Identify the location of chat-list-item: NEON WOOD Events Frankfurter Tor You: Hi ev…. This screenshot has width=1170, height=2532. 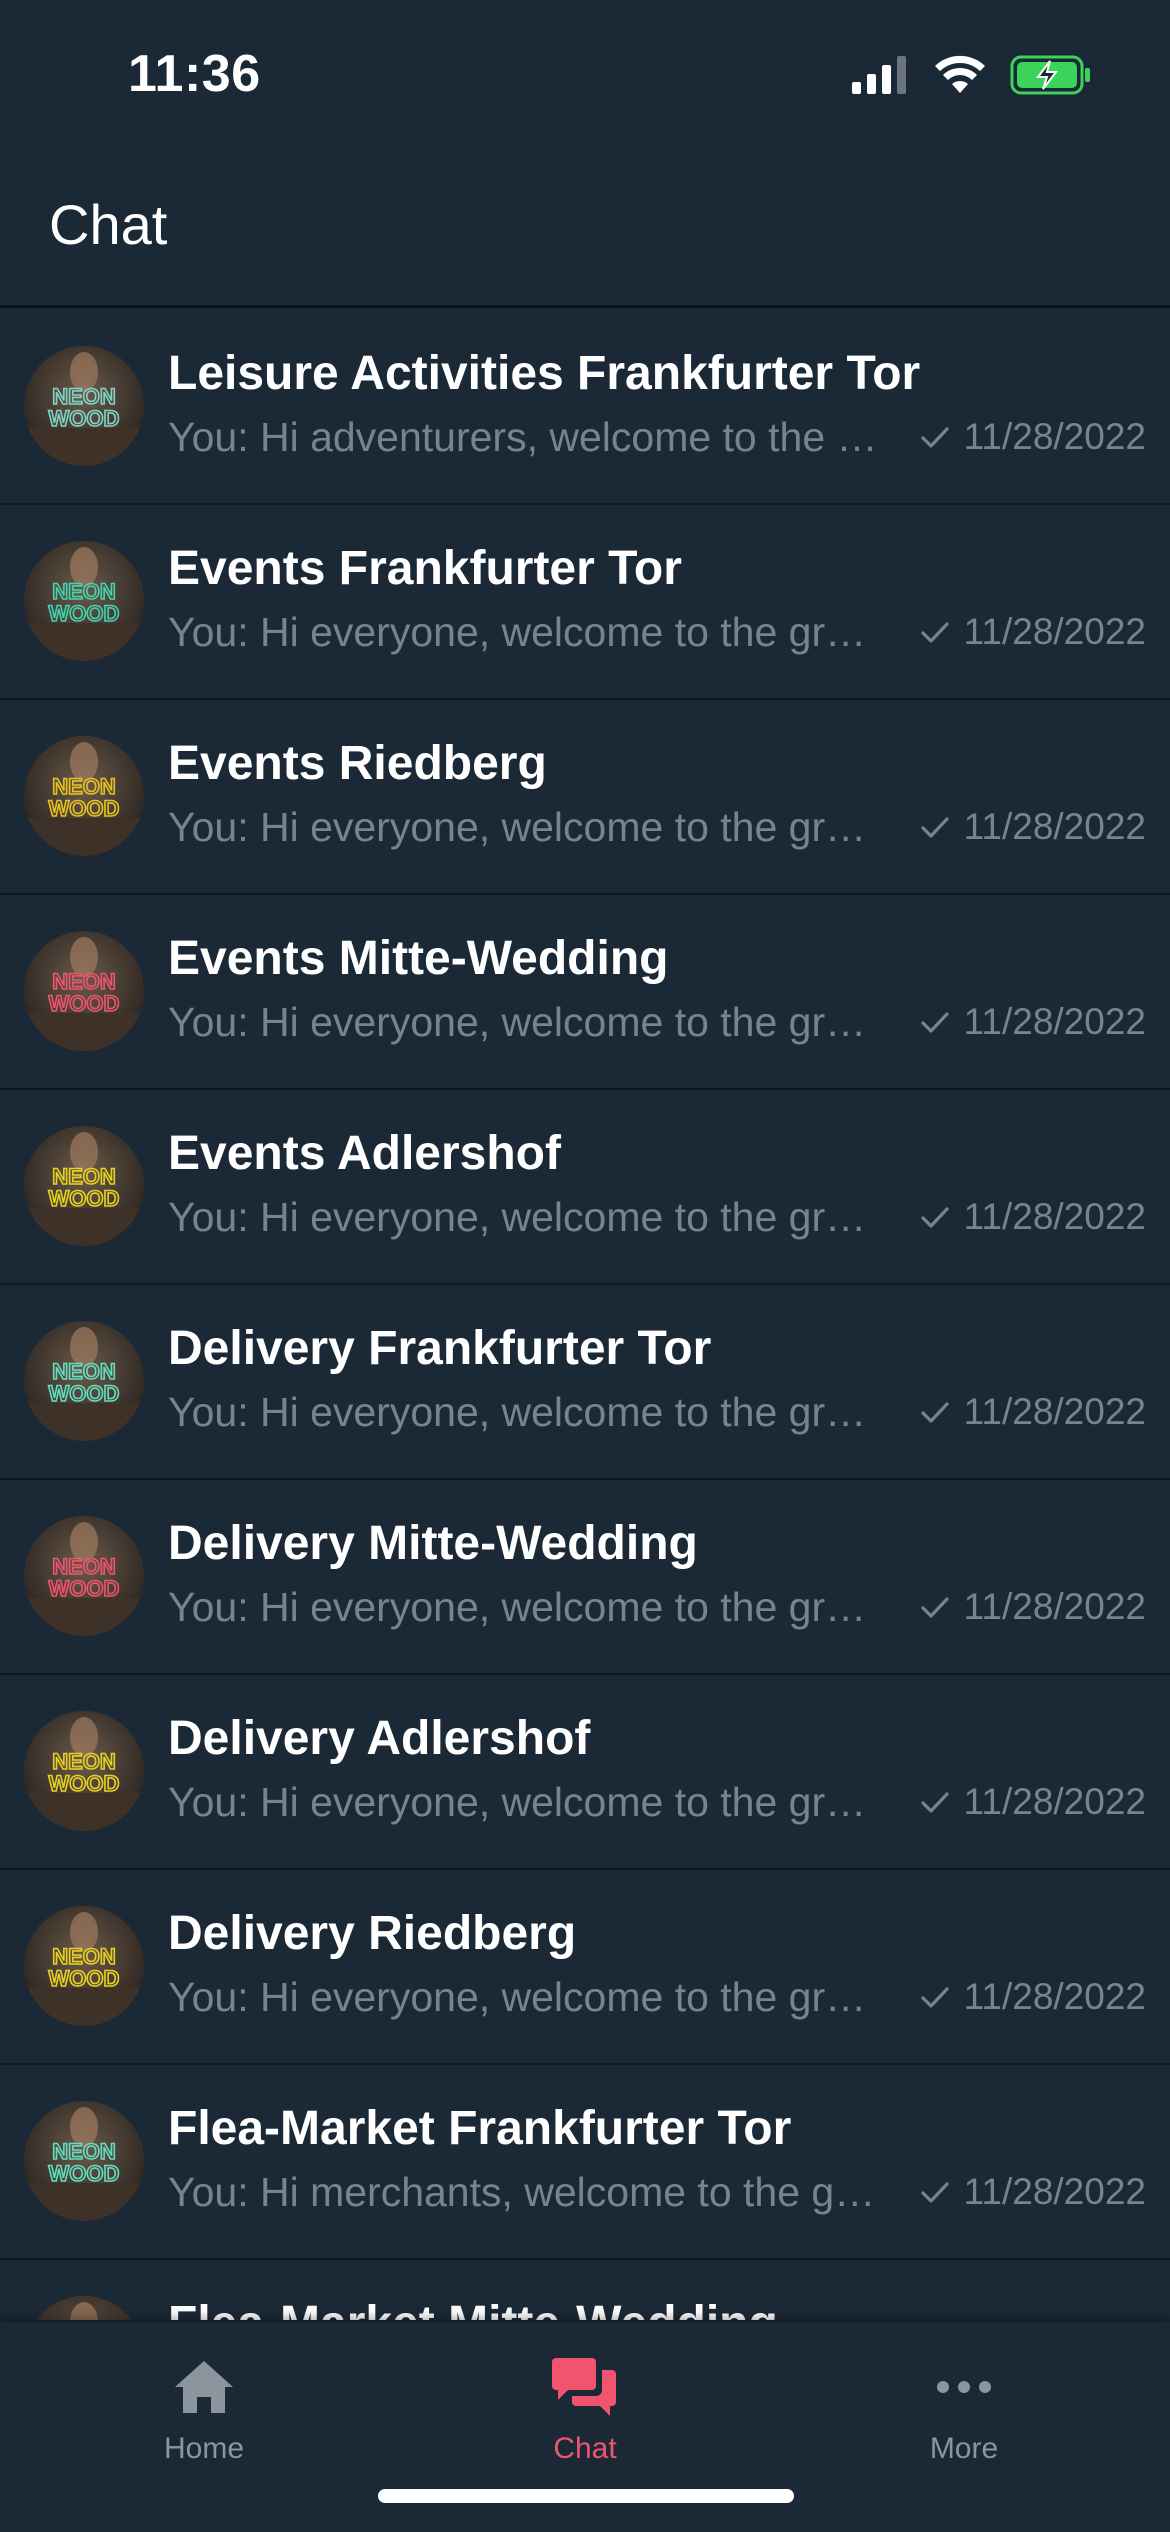
(585, 602).